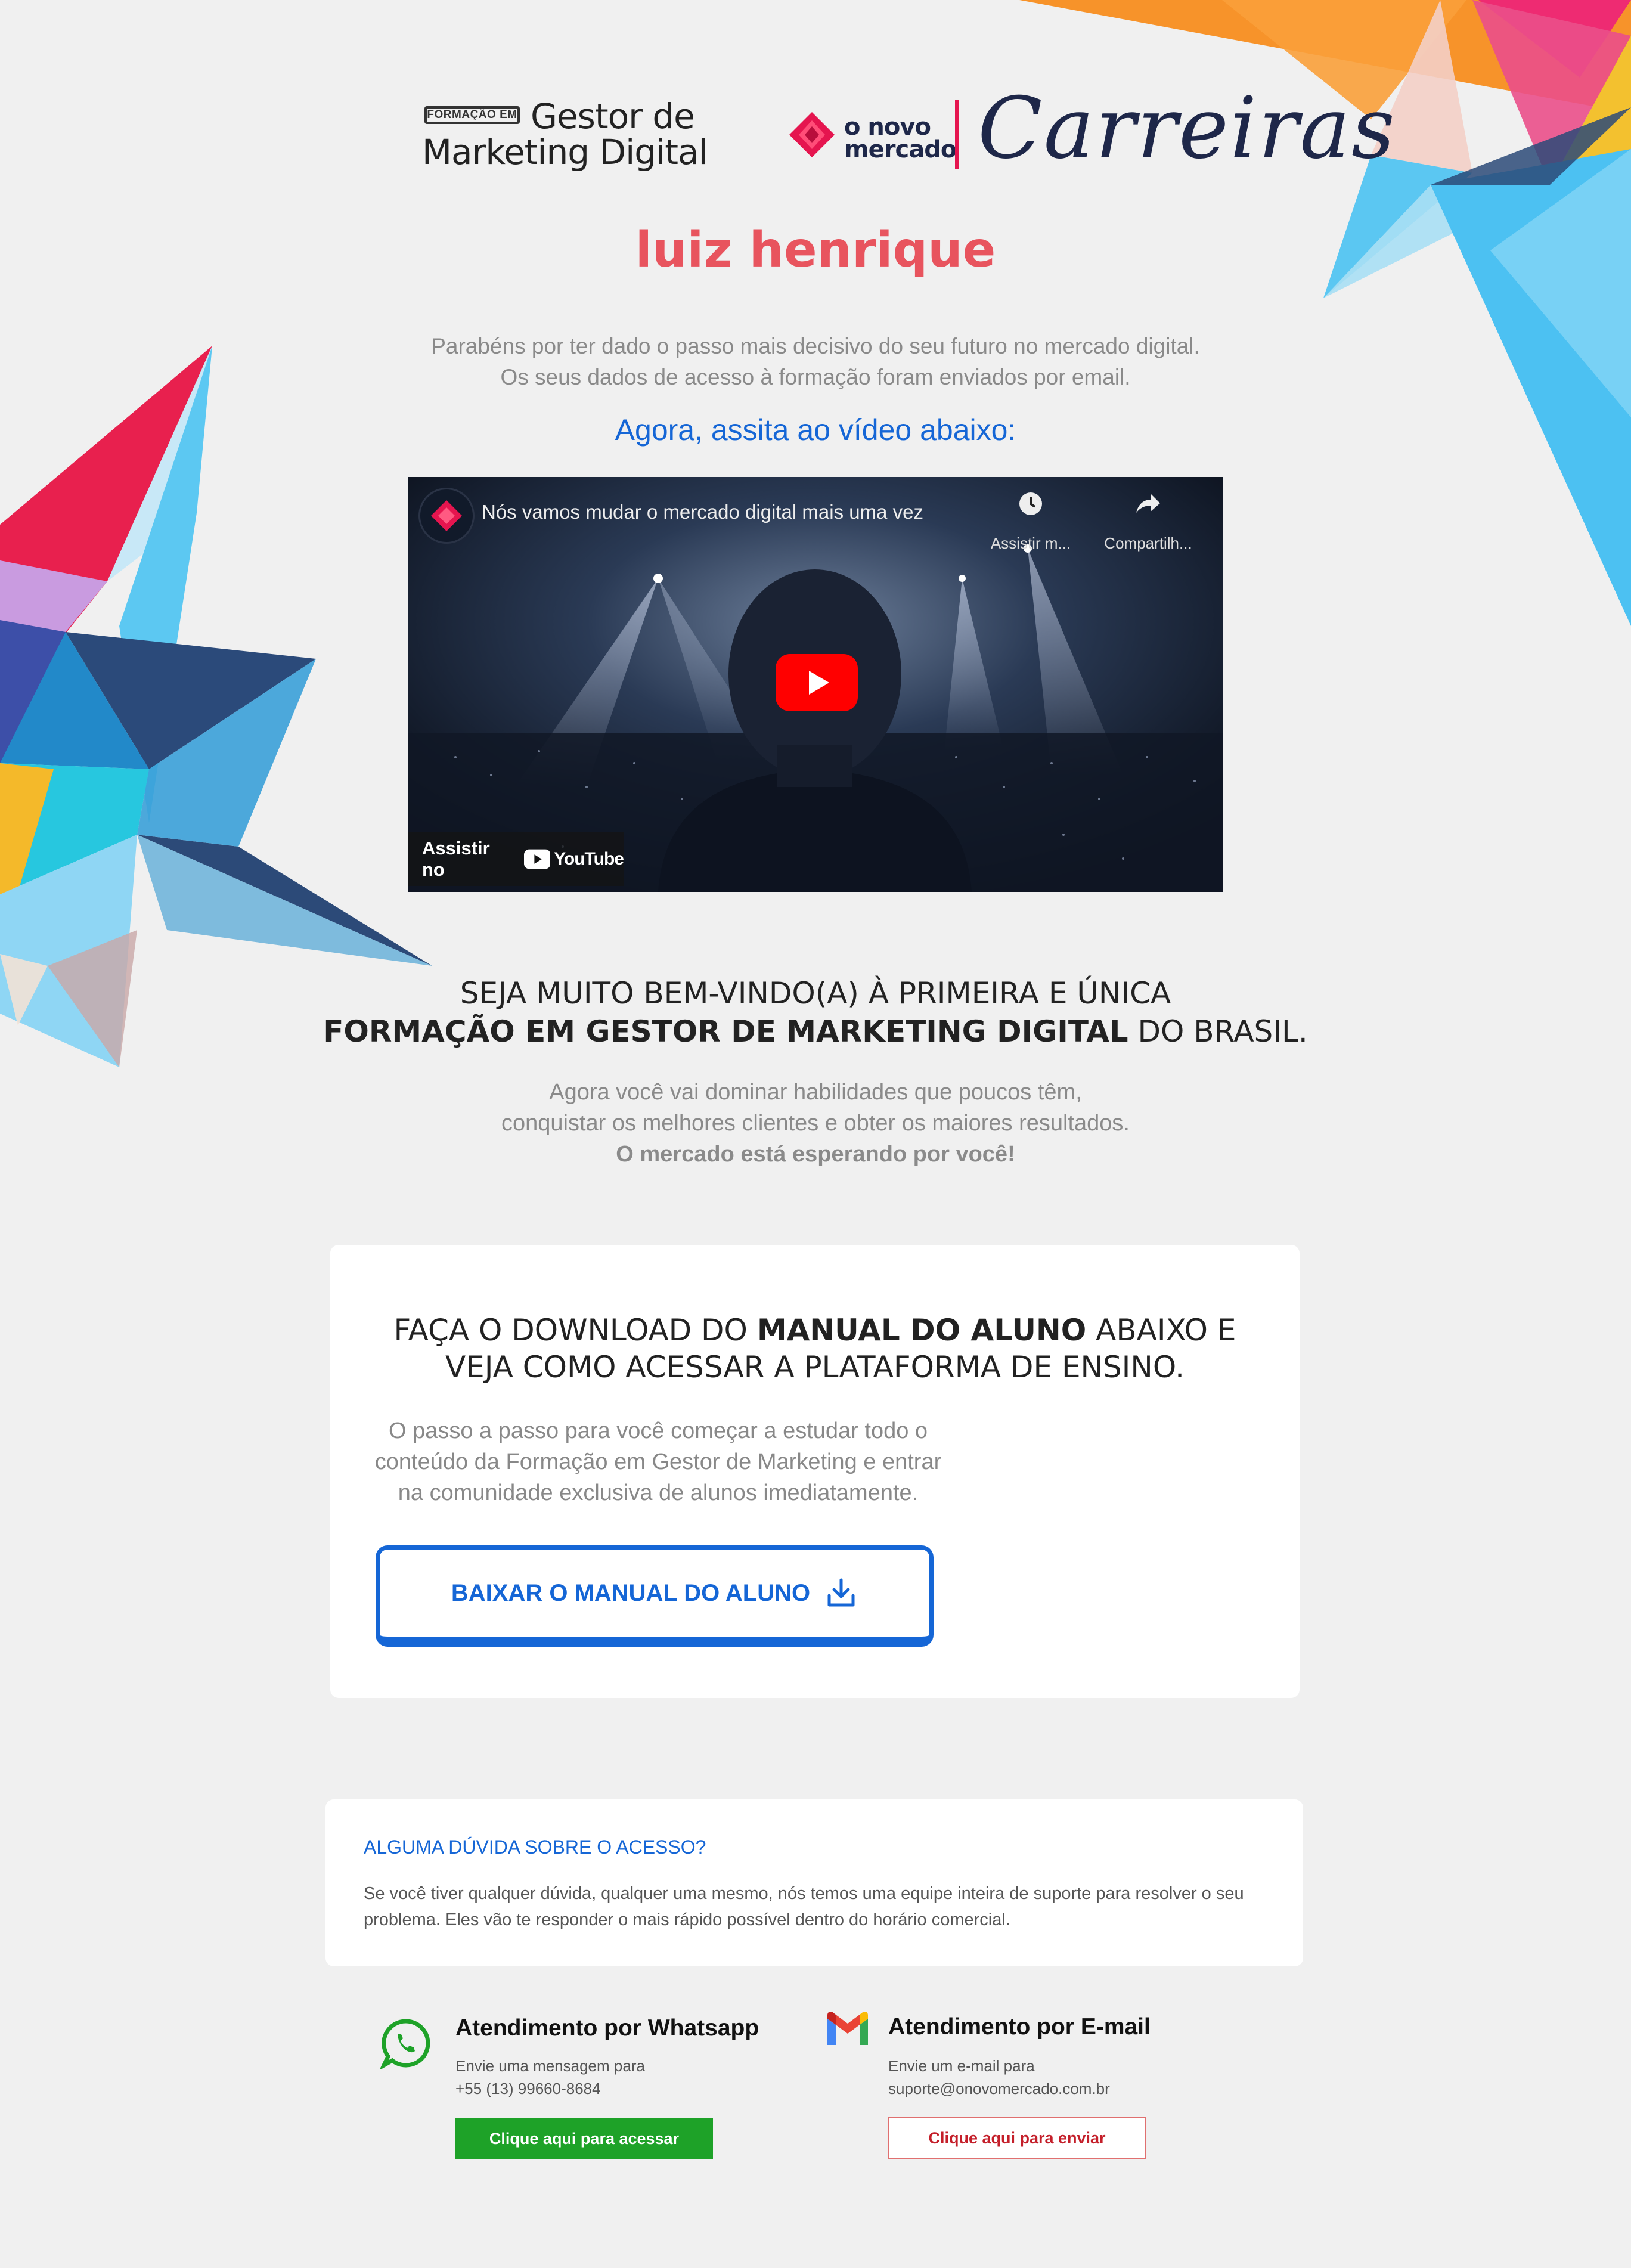 The image size is (1631, 2268). Describe the element at coordinates (584, 2138) in the screenshot. I see `whatsapp-access-button: Clique aqui para acessar` at that location.